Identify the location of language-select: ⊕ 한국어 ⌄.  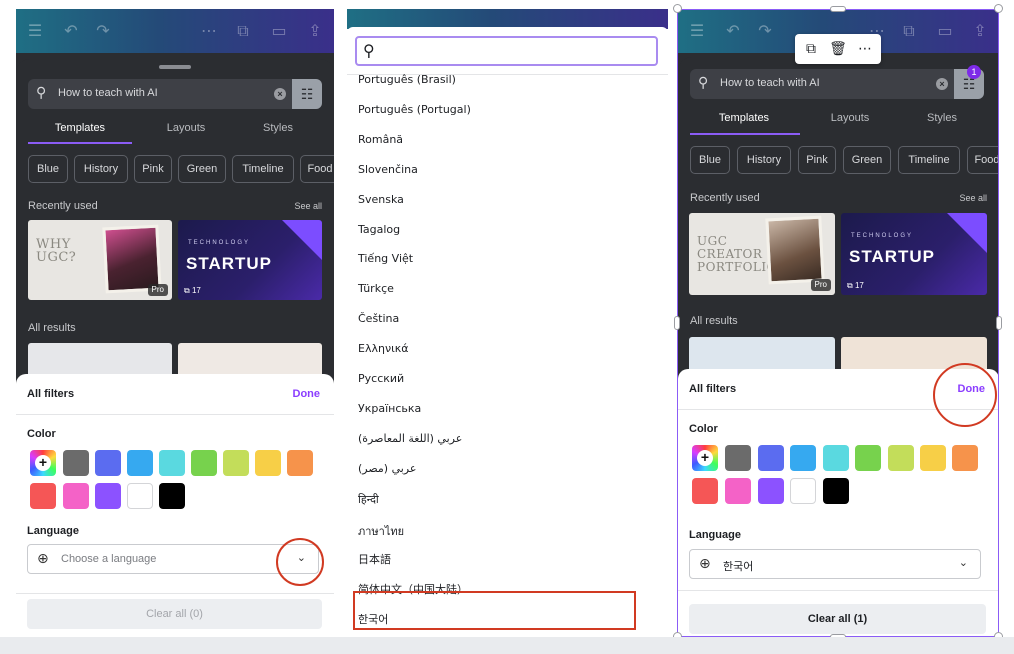
(835, 564).